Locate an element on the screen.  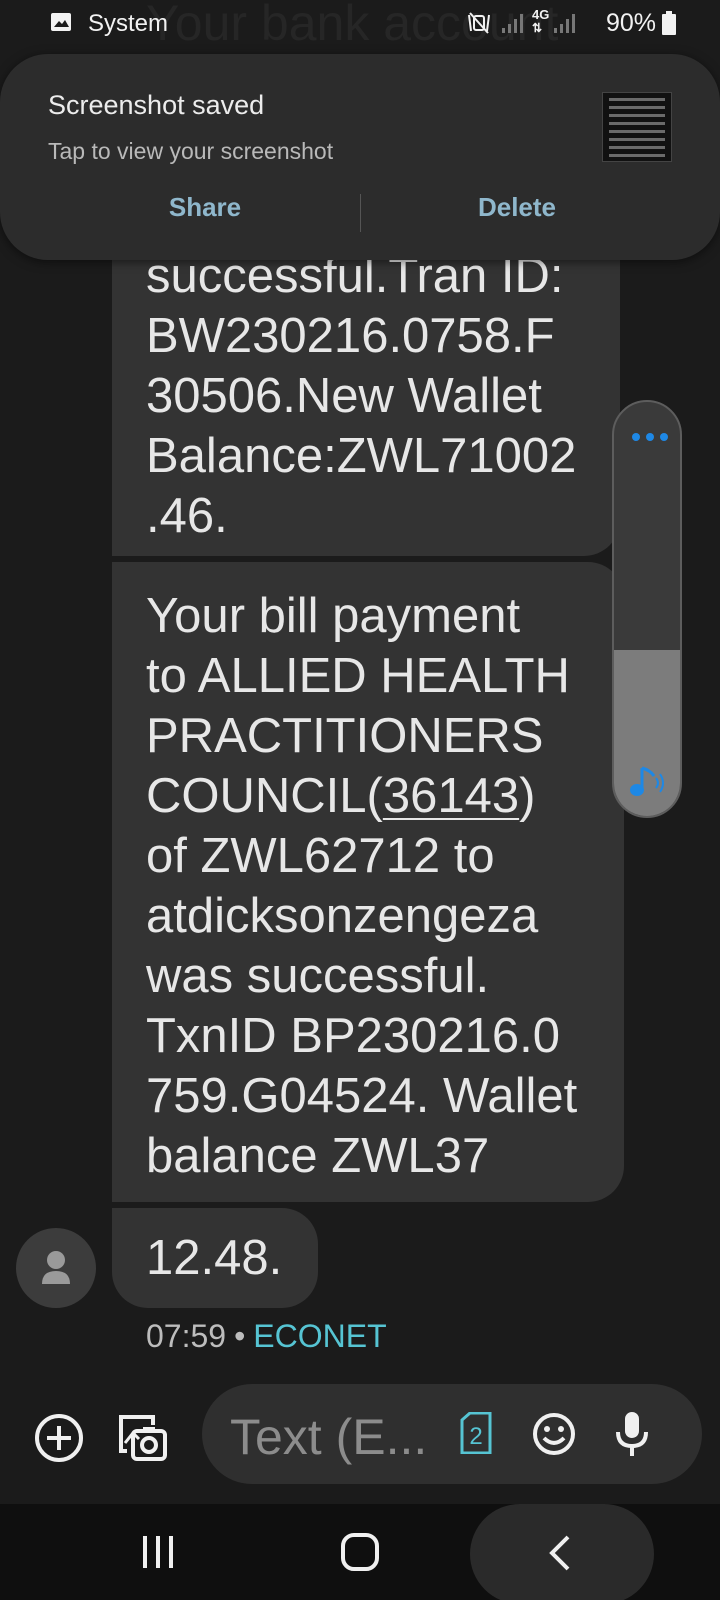
mute-icon is located at coordinates (479, 23).